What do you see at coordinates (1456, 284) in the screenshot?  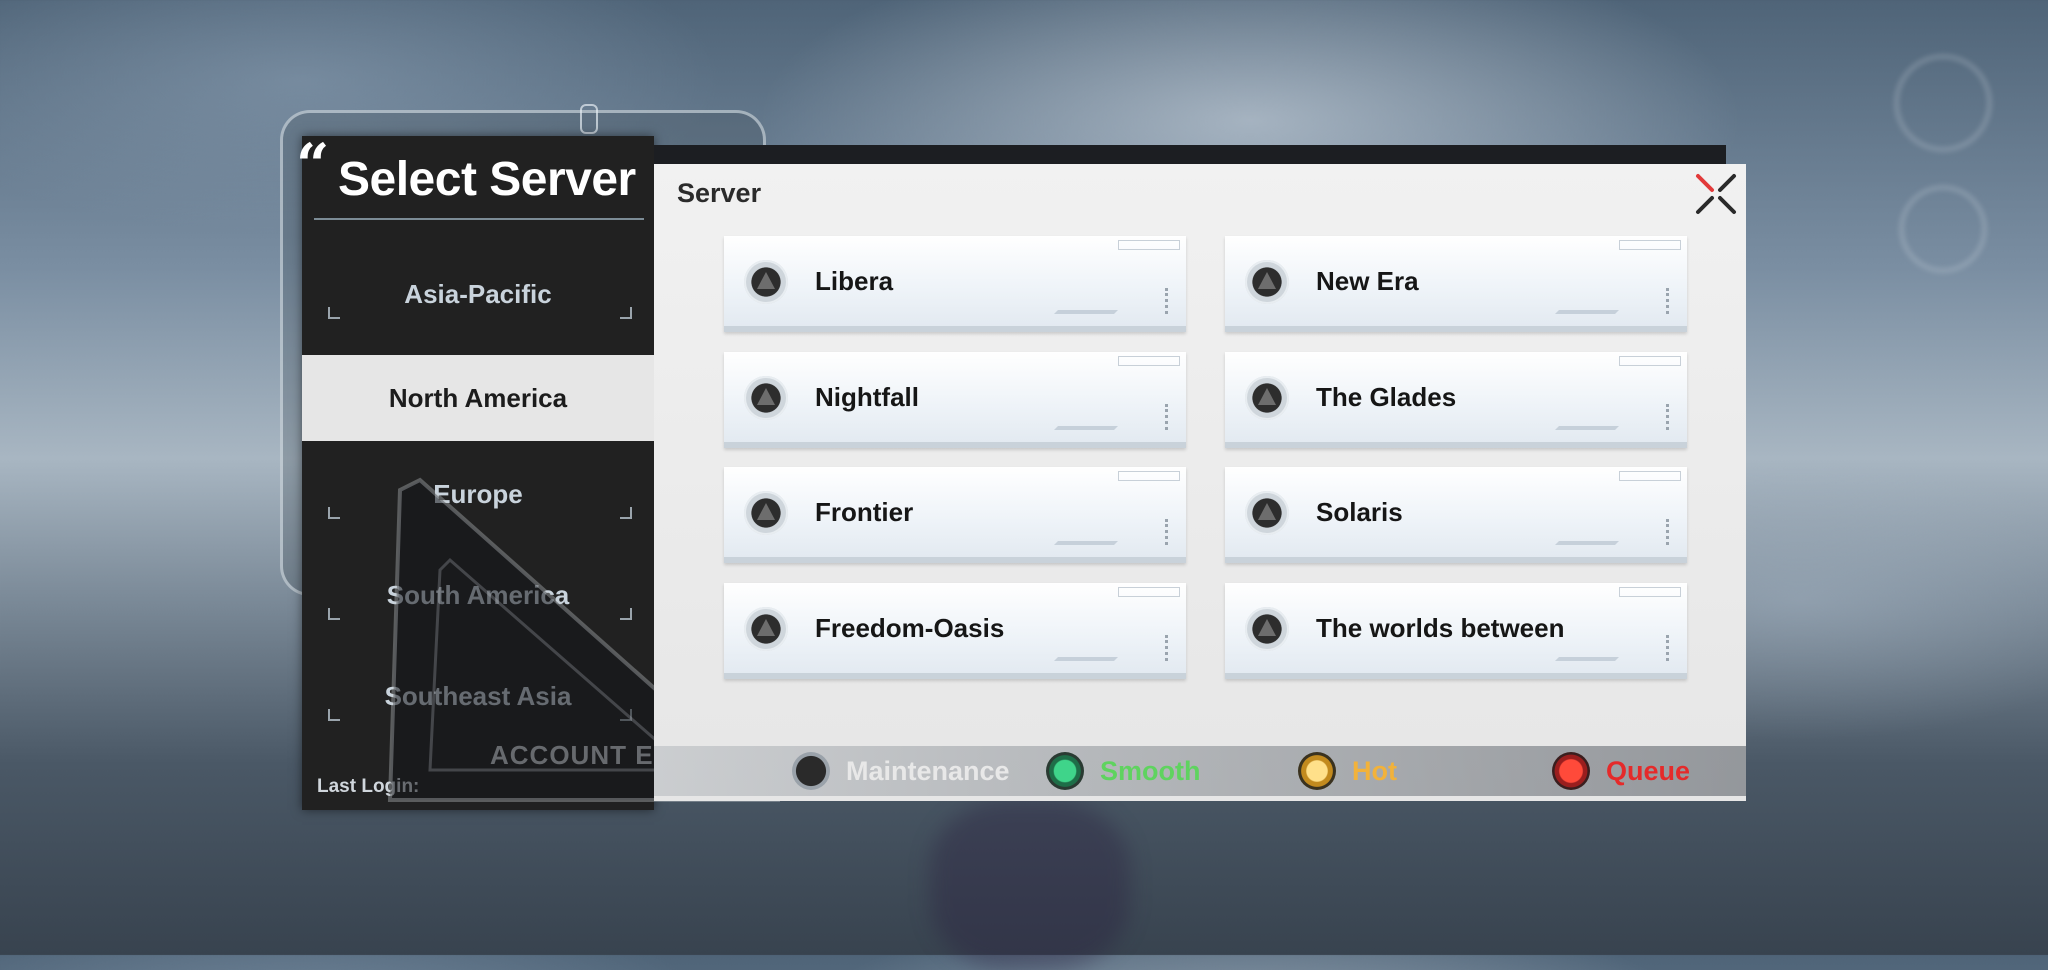 I see `server-card-new-era: New Era` at bounding box center [1456, 284].